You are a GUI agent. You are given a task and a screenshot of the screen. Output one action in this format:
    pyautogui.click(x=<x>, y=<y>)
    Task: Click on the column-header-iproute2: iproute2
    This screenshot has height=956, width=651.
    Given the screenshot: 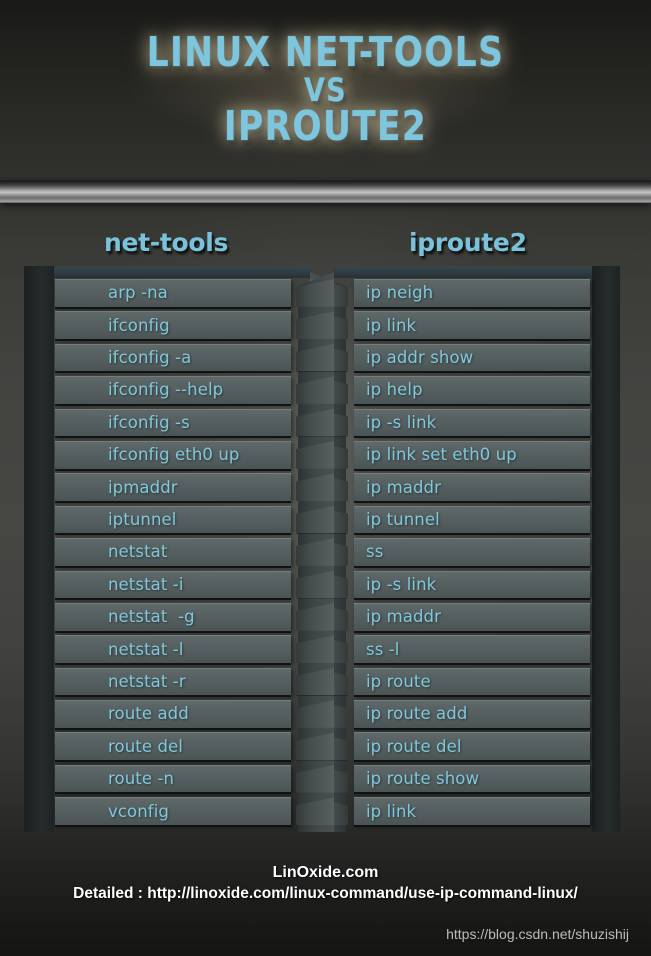 What is the action you would take?
    pyautogui.click(x=468, y=242)
    